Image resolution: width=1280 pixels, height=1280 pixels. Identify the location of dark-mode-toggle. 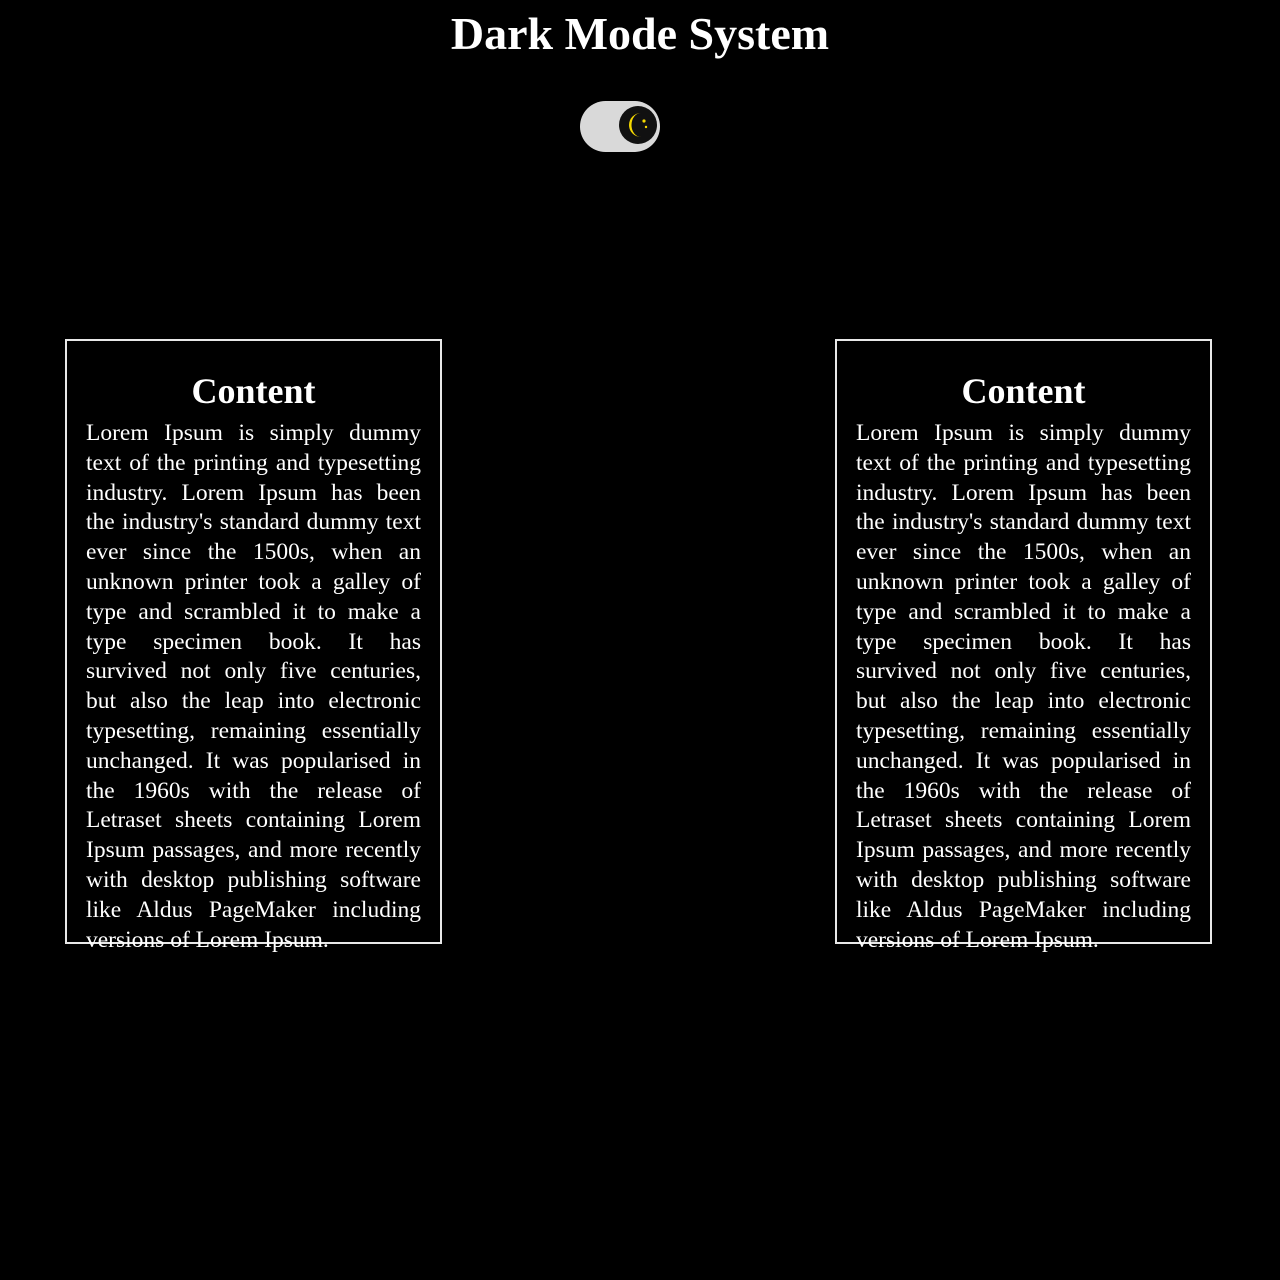
(620, 126).